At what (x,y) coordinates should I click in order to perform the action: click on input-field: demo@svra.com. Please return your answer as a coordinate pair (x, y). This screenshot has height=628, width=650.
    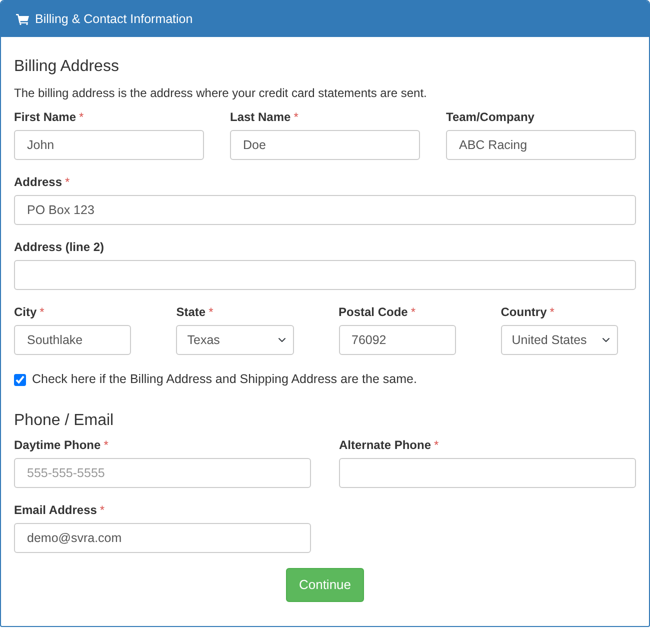
    Looking at the image, I should click on (162, 538).